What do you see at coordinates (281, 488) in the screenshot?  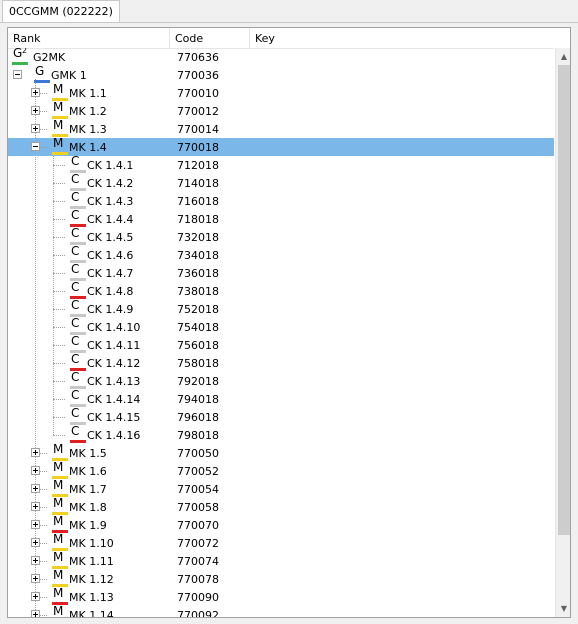 I see `tree-row: M MK 1.7 770054` at bounding box center [281, 488].